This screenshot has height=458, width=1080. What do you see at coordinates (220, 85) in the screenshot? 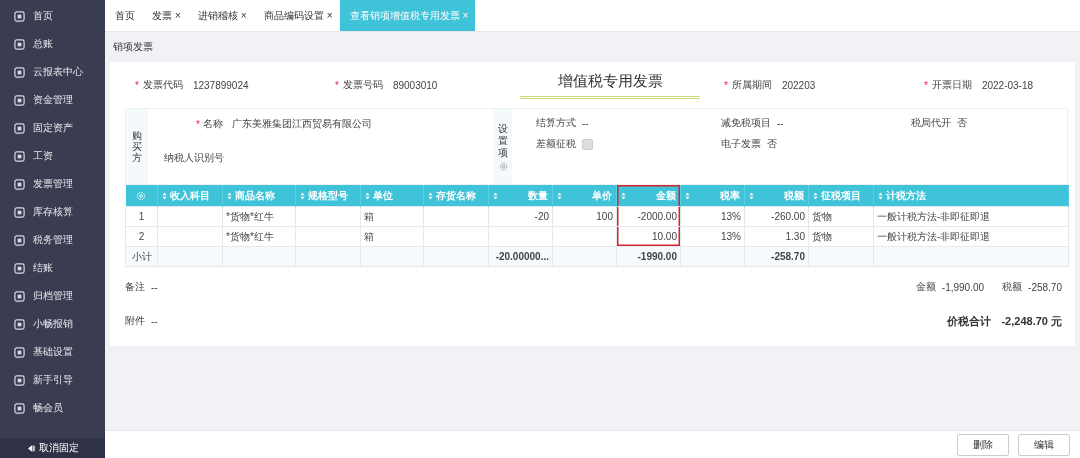
I see `field-value: 1237899024` at bounding box center [220, 85].